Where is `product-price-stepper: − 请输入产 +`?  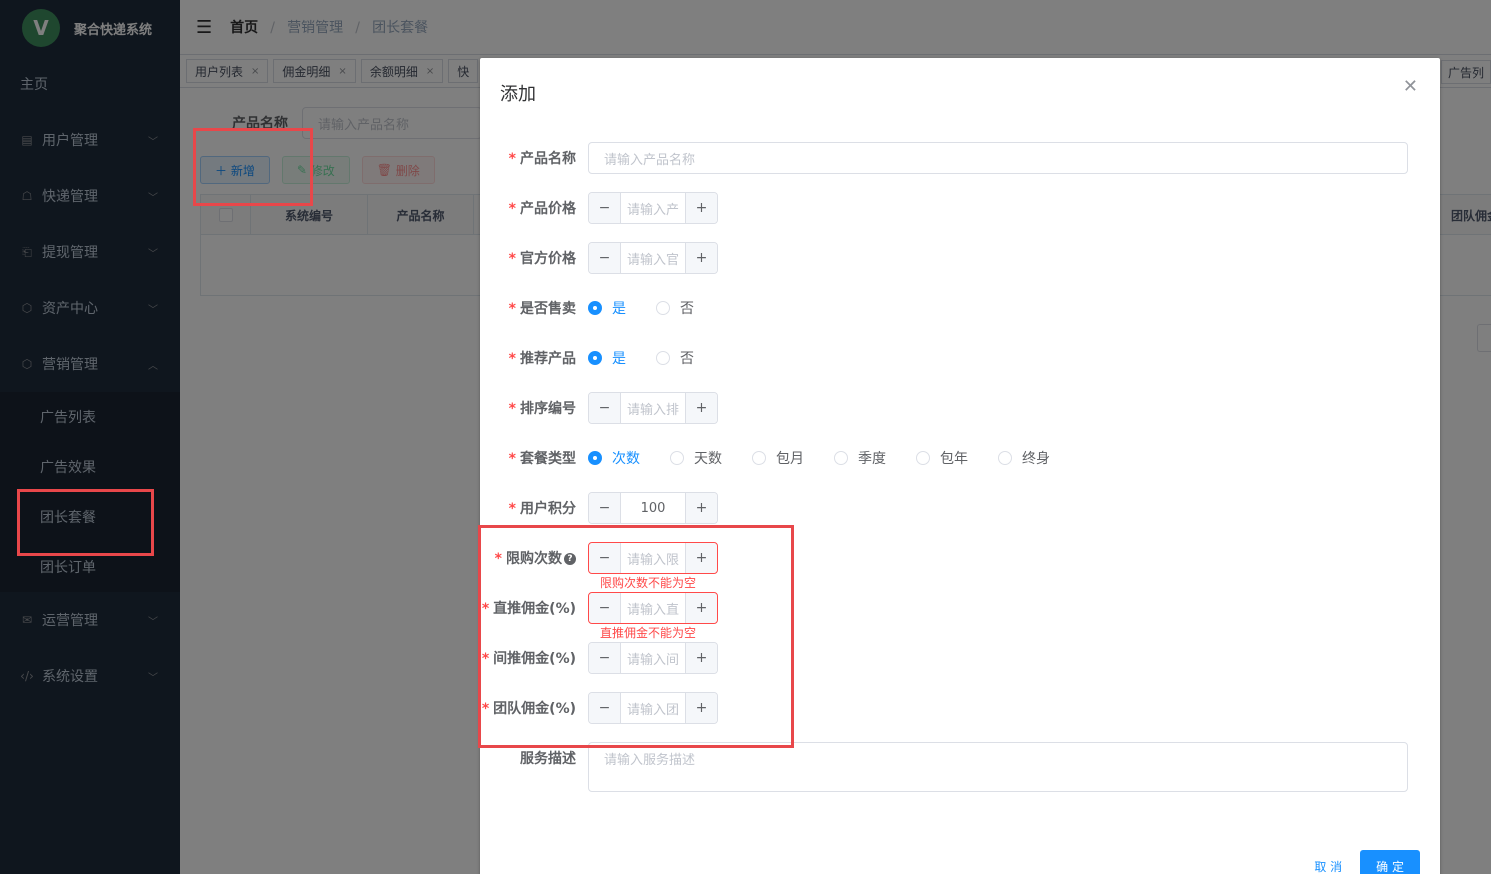 product-price-stepper: − 请输入产 + is located at coordinates (653, 208).